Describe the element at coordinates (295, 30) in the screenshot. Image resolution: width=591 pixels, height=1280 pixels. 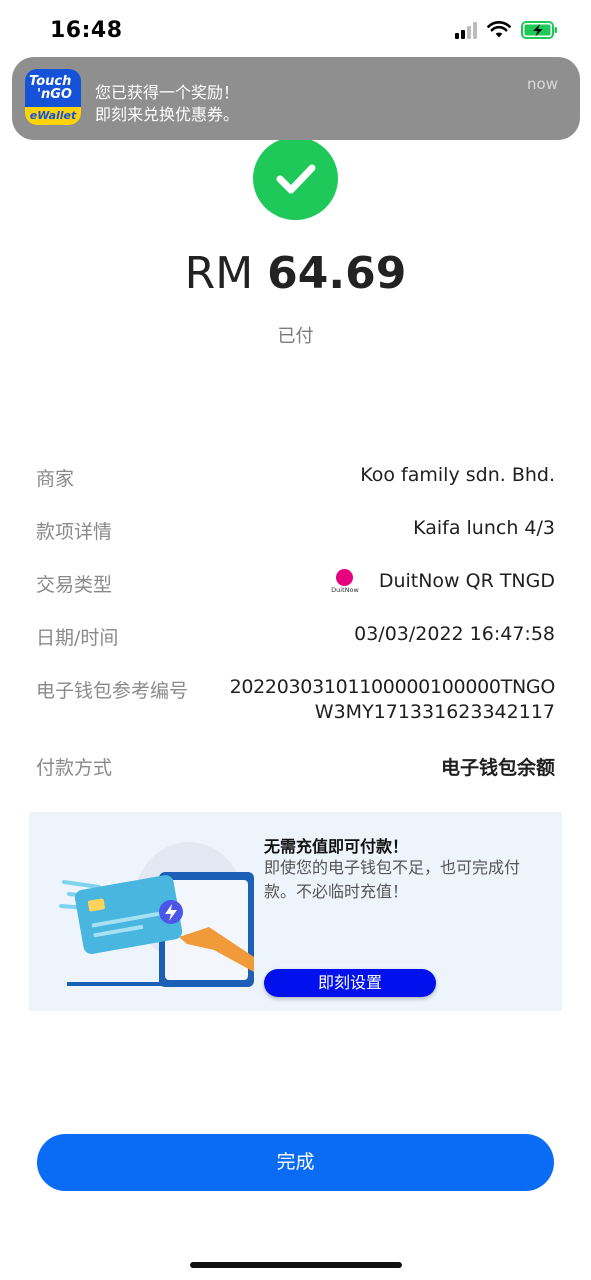
I see `status-bar: 16:48` at that location.